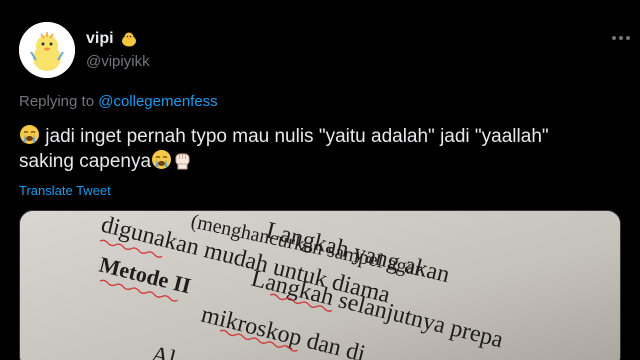 This screenshot has width=640, height=360. Describe the element at coordinates (65, 190) in the screenshot. I see `translate-tweet-link: Translate Tweet` at that location.